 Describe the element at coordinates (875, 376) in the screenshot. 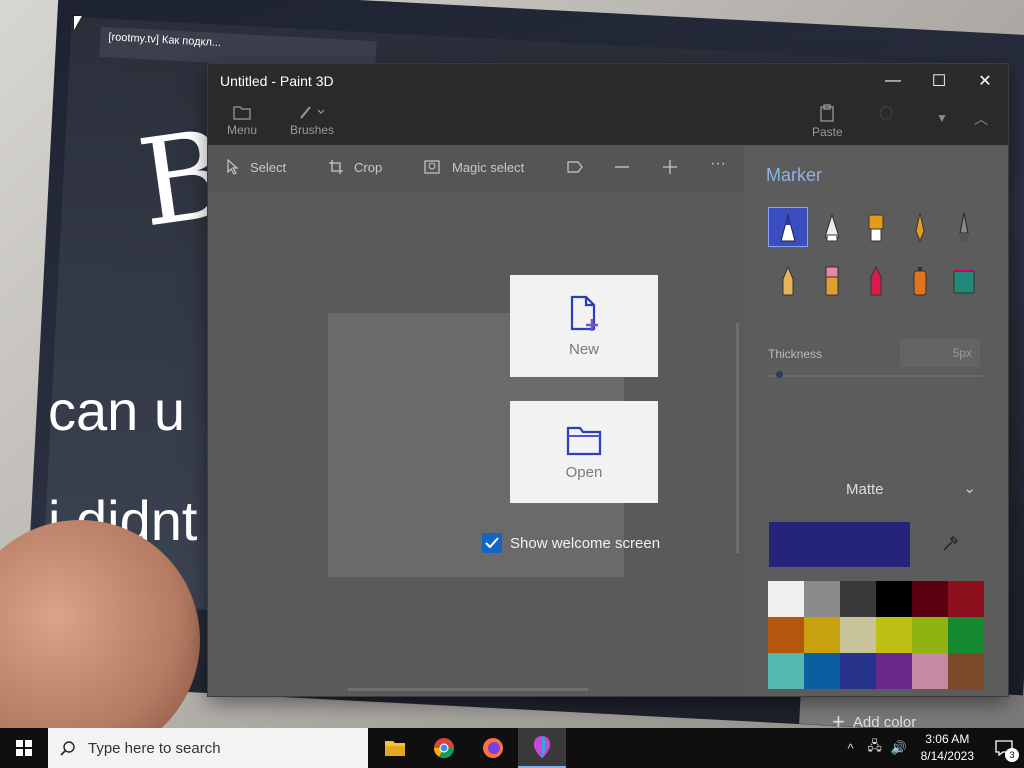

I see `thickness-slider` at that location.